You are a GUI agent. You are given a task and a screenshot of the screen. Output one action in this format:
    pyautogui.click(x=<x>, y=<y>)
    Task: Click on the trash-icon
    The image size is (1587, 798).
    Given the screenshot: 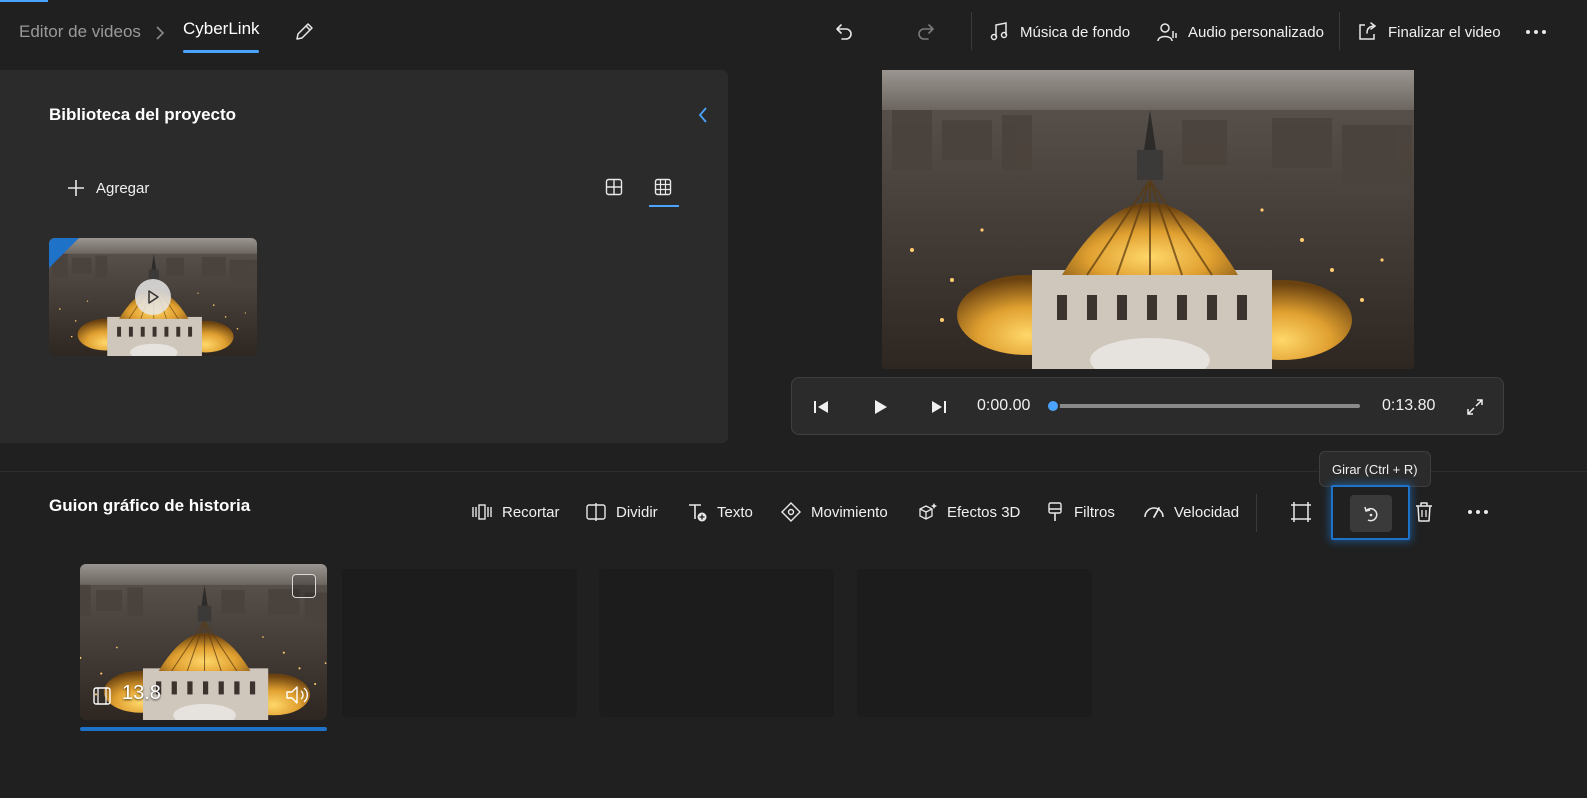 What is the action you would take?
    pyautogui.click(x=1424, y=512)
    